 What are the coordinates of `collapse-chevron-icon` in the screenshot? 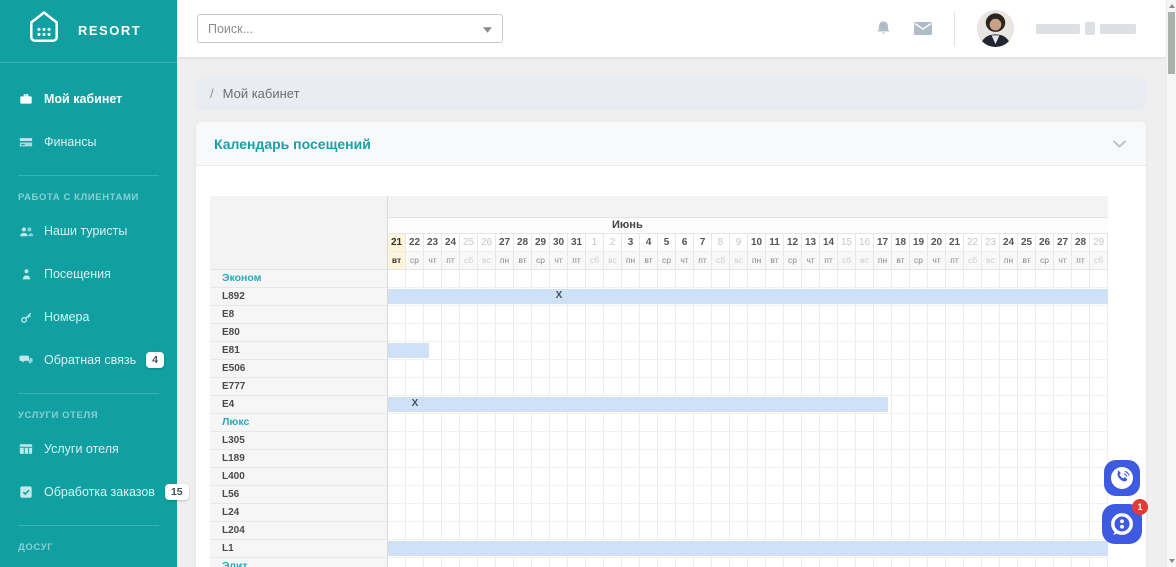 It's located at (1119, 144).